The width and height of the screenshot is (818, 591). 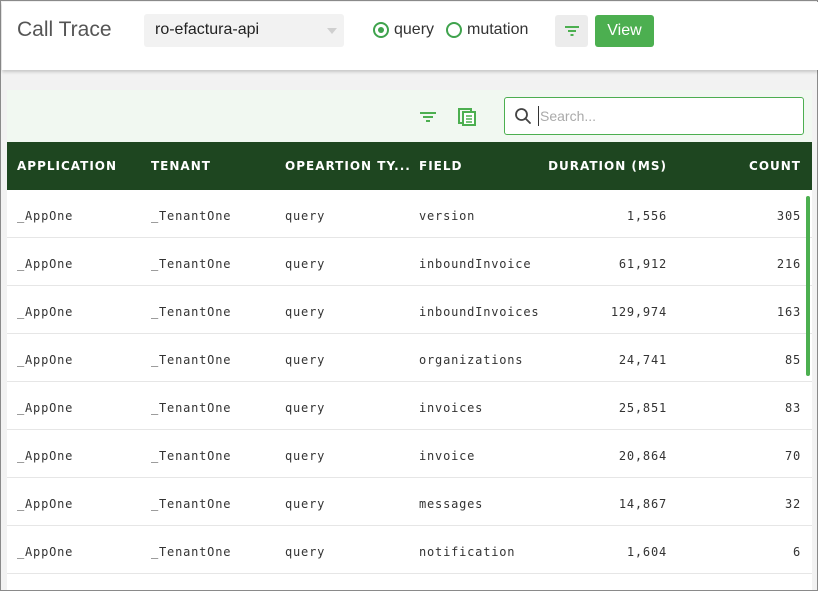 What do you see at coordinates (414, 29) in the screenshot?
I see `radio-query-label: query` at bounding box center [414, 29].